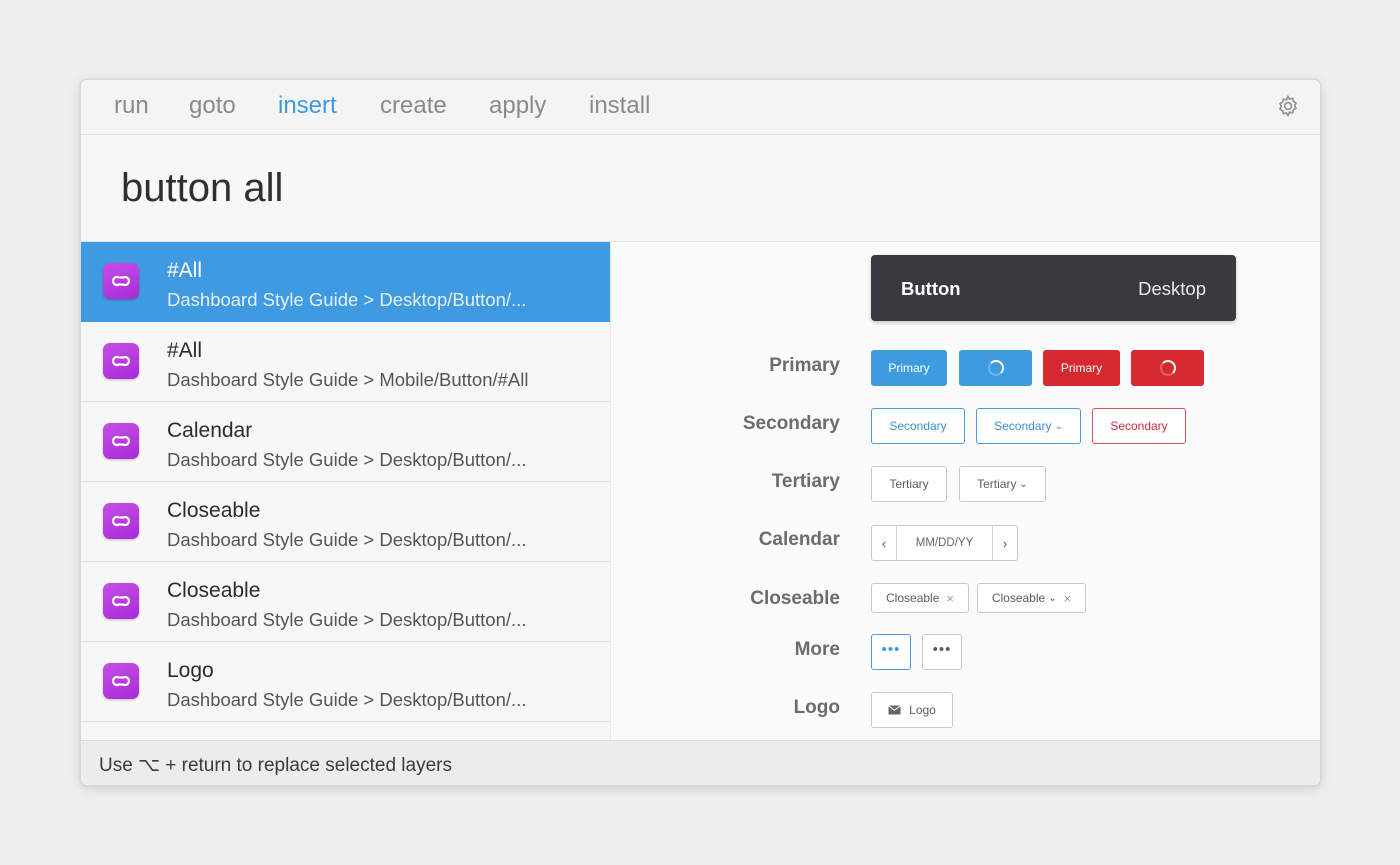 Image resolution: width=1400 pixels, height=865 pixels. What do you see at coordinates (909, 368) in the screenshot?
I see `primary-button: Primary` at bounding box center [909, 368].